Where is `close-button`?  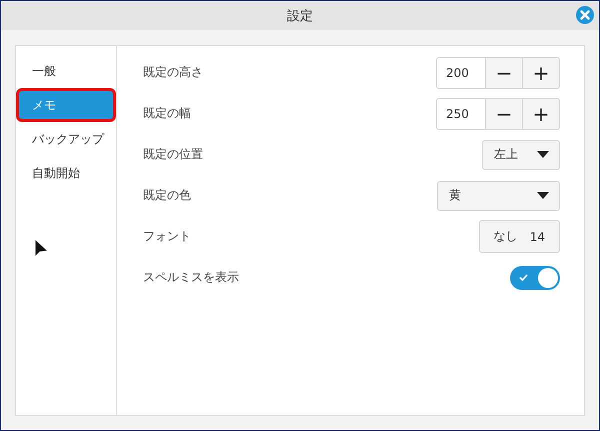 close-button is located at coordinates (585, 15).